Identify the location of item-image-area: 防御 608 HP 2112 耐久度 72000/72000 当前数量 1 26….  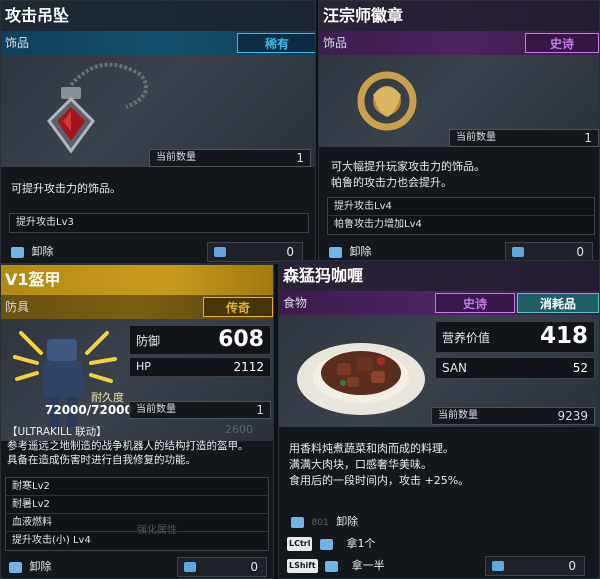
(137, 380).